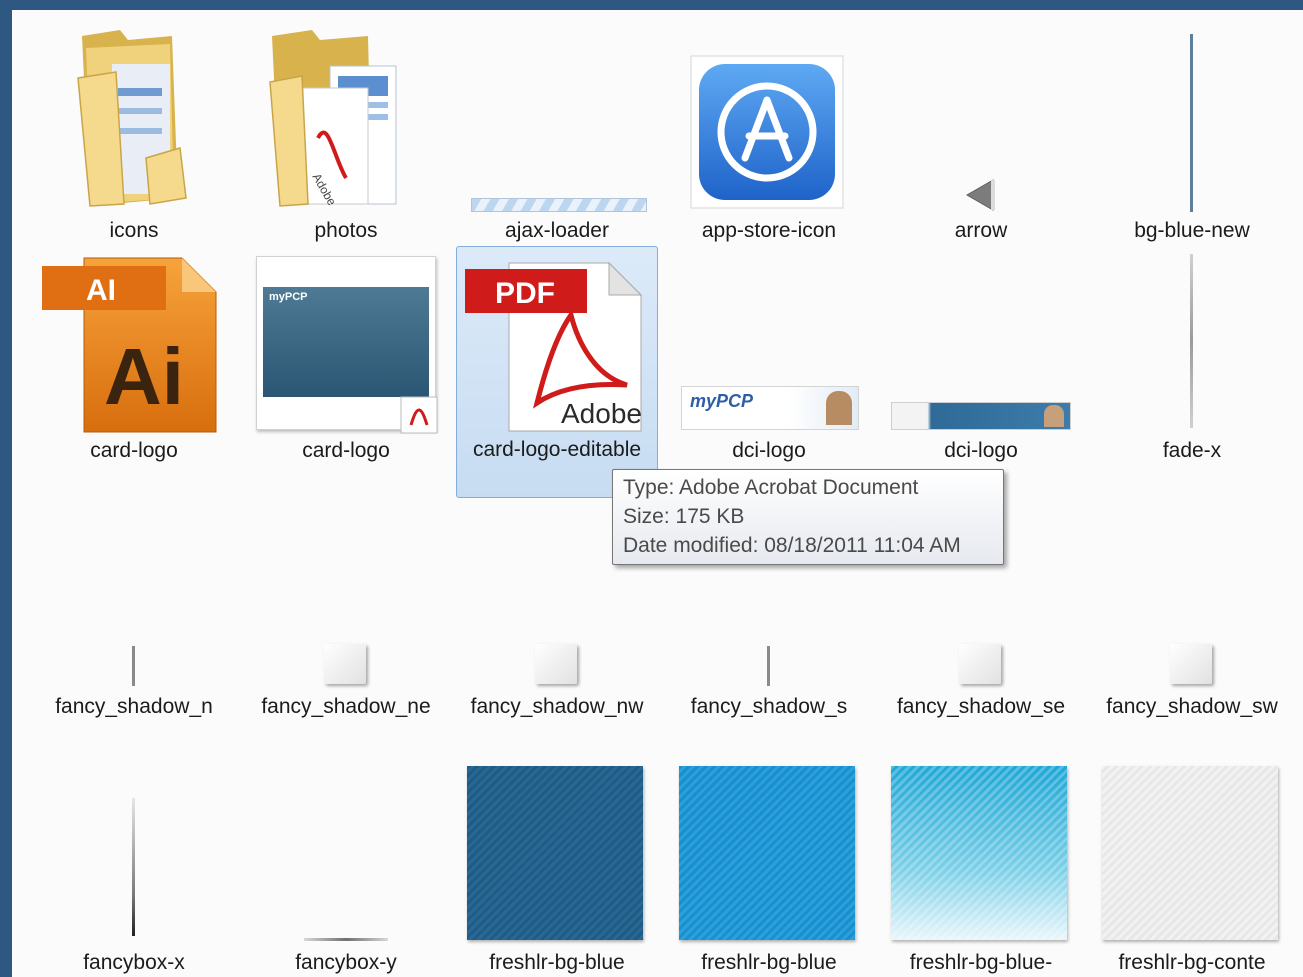  What do you see at coordinates (346, 962) in the screenshot?
I see `file-label: fancybox-y` at bounding box center [346, 962].